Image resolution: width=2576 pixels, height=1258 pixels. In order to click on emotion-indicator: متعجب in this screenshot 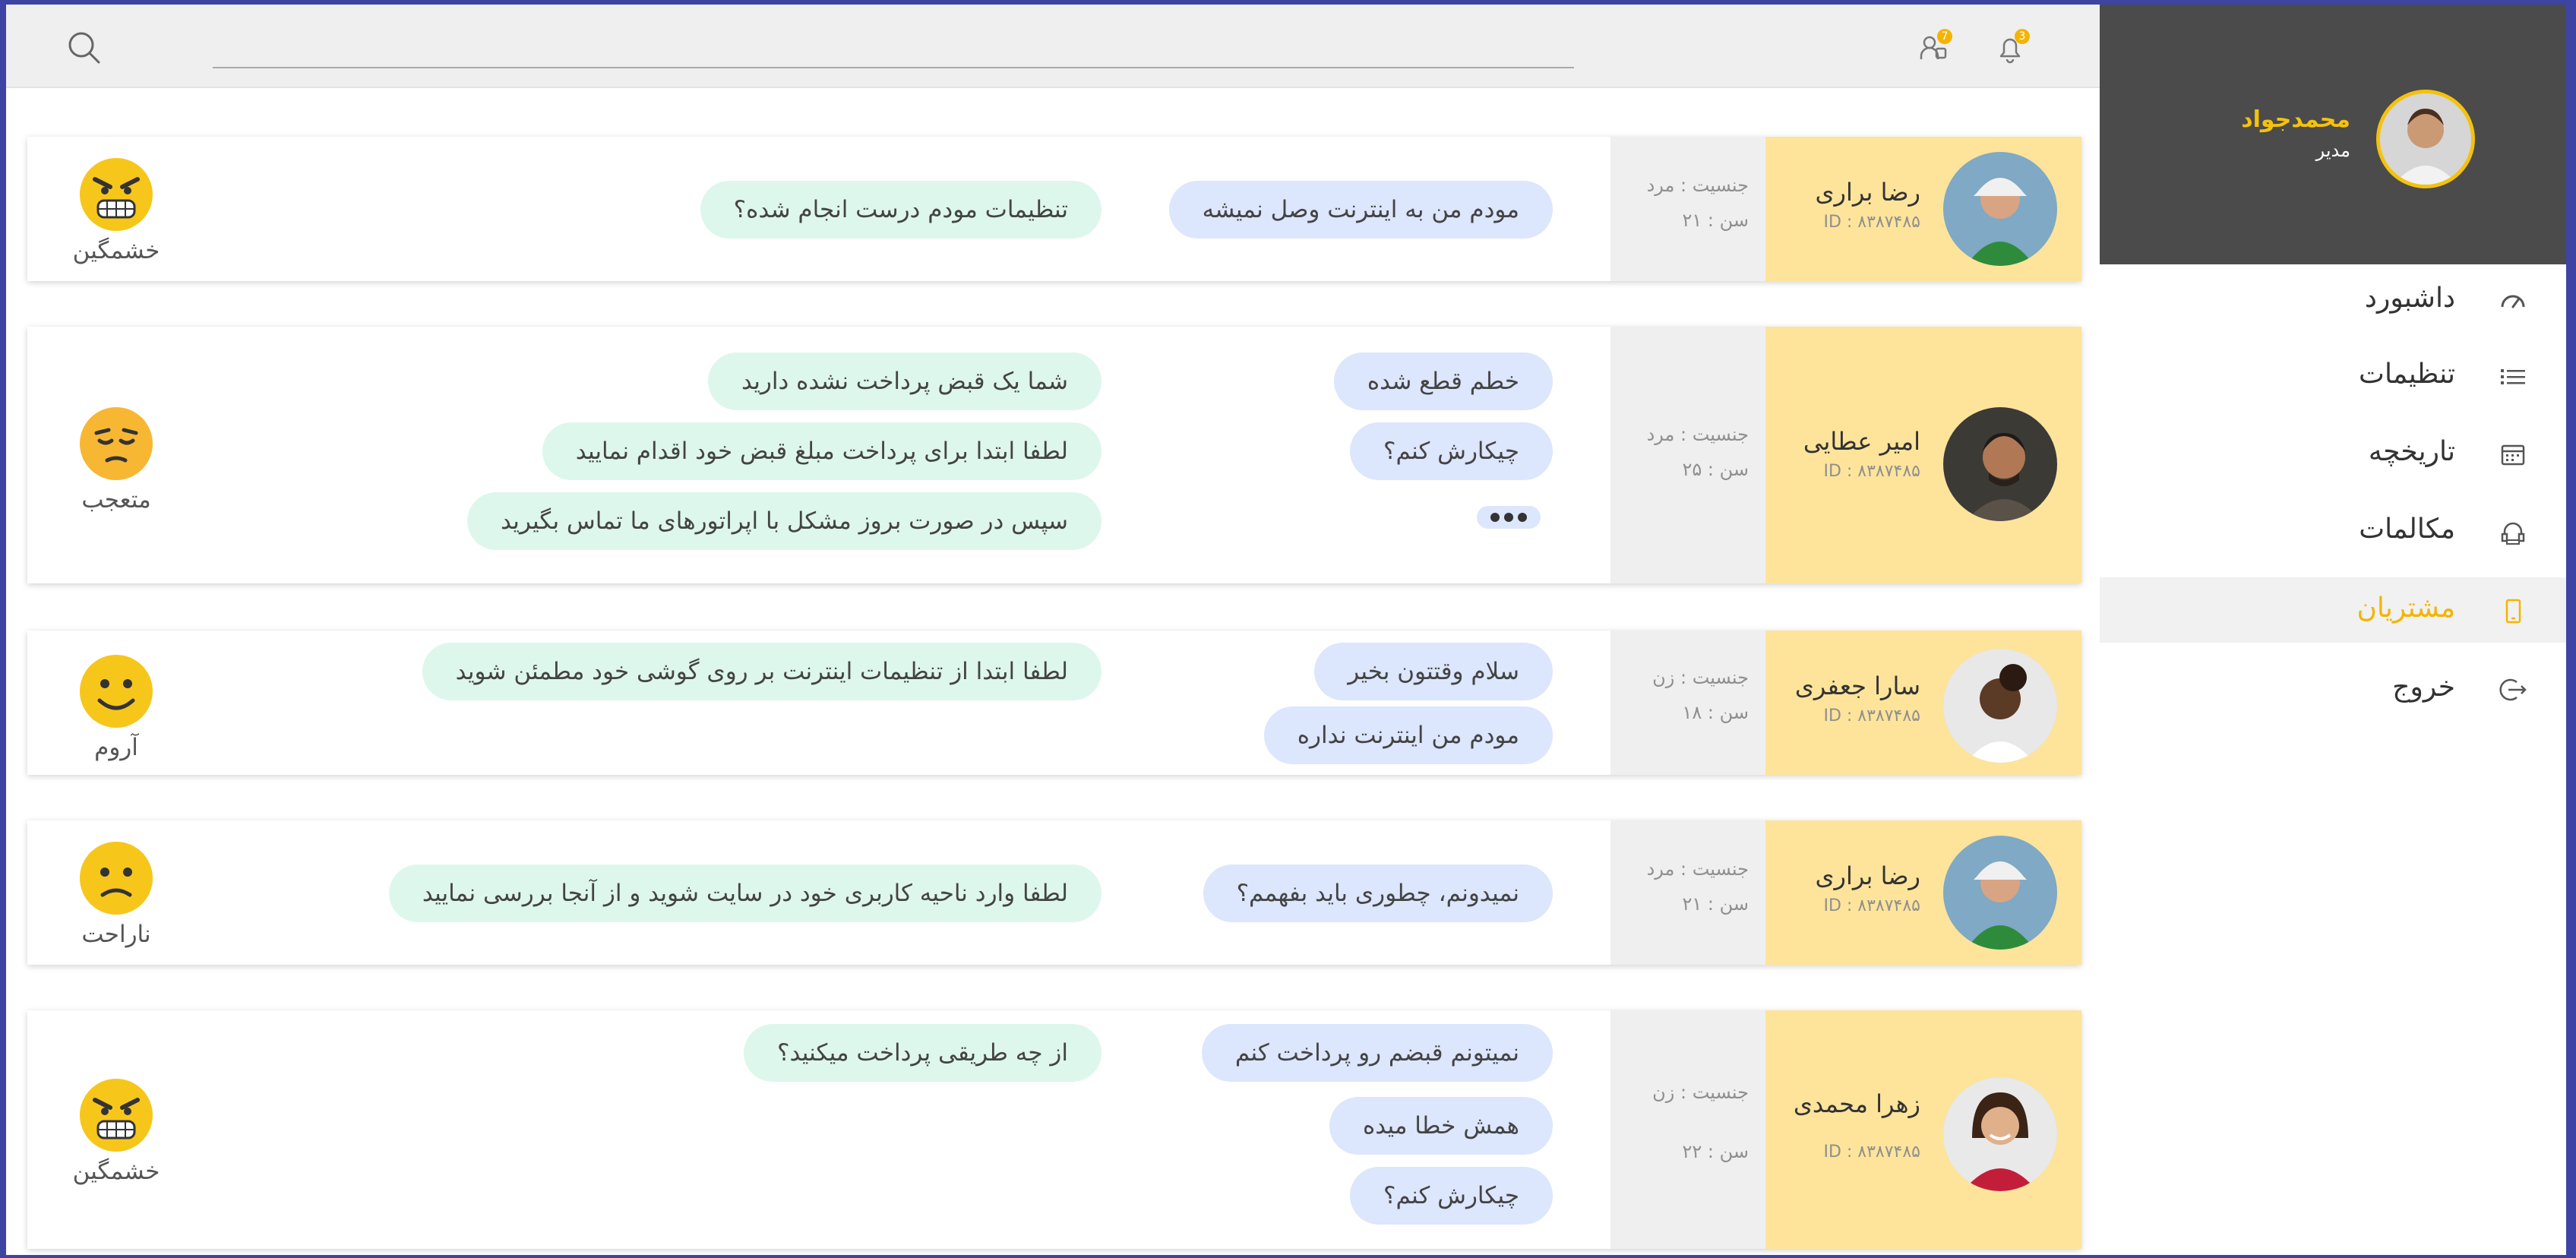, I will do `click(116, 460)`.